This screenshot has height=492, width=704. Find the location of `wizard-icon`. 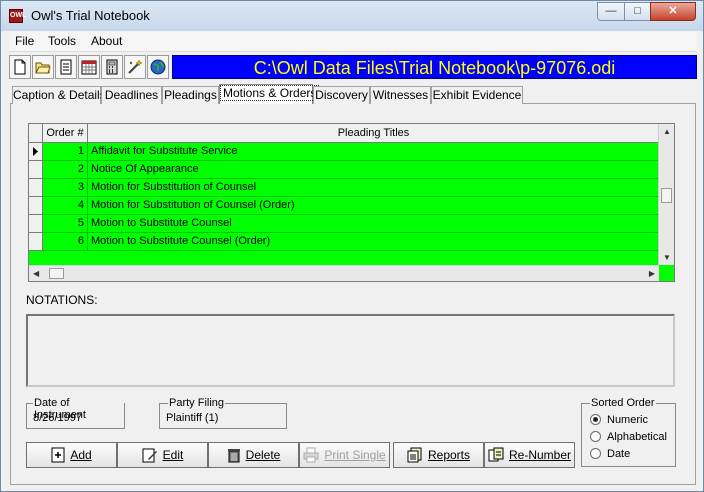

wizard-icon is located at coordinates (135, 66).